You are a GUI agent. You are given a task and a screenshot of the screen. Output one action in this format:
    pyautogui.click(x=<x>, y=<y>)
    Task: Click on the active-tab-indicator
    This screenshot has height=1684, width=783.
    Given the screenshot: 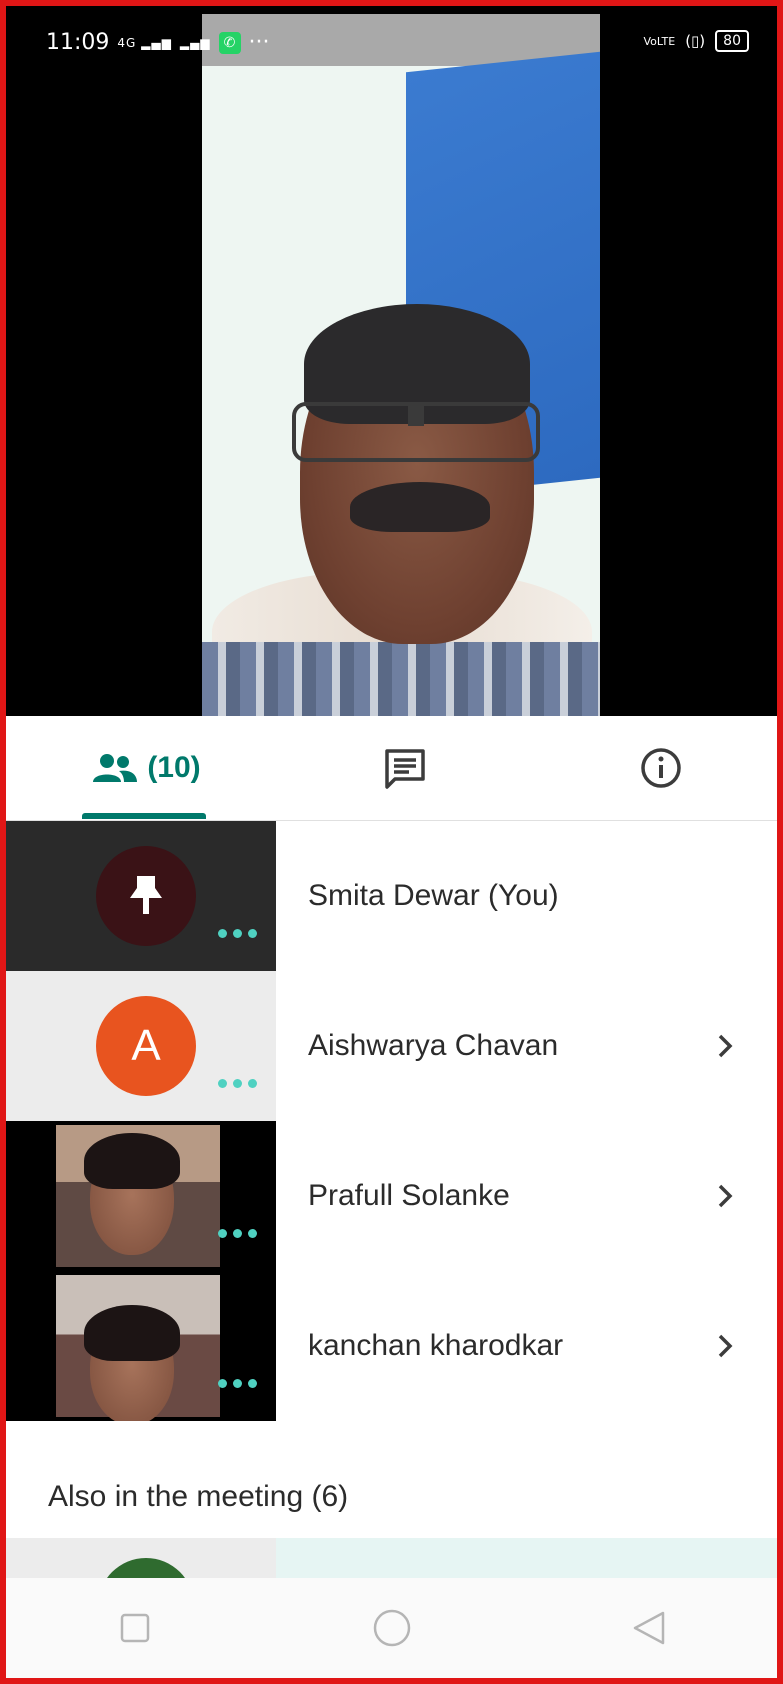 What is the action you would take?
    pyautogui.click(x=144, y=816)
    